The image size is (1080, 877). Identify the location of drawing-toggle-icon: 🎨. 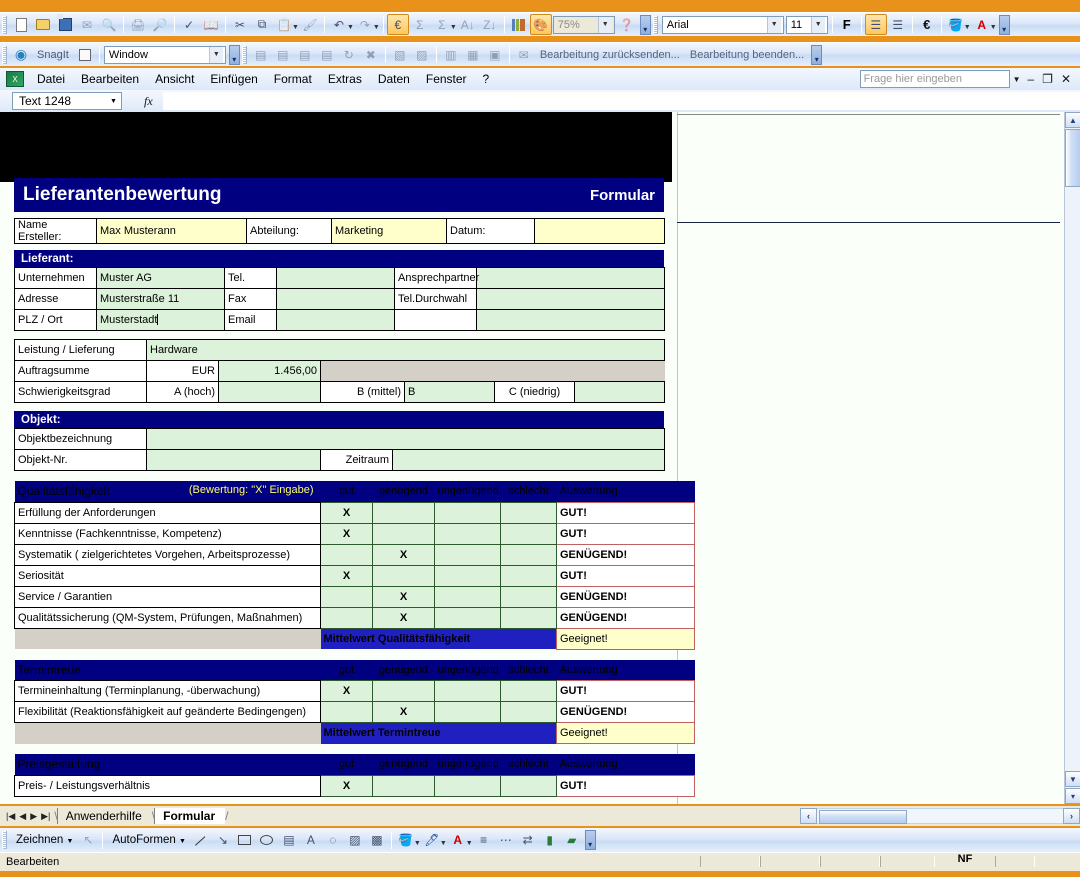
(540, 24).